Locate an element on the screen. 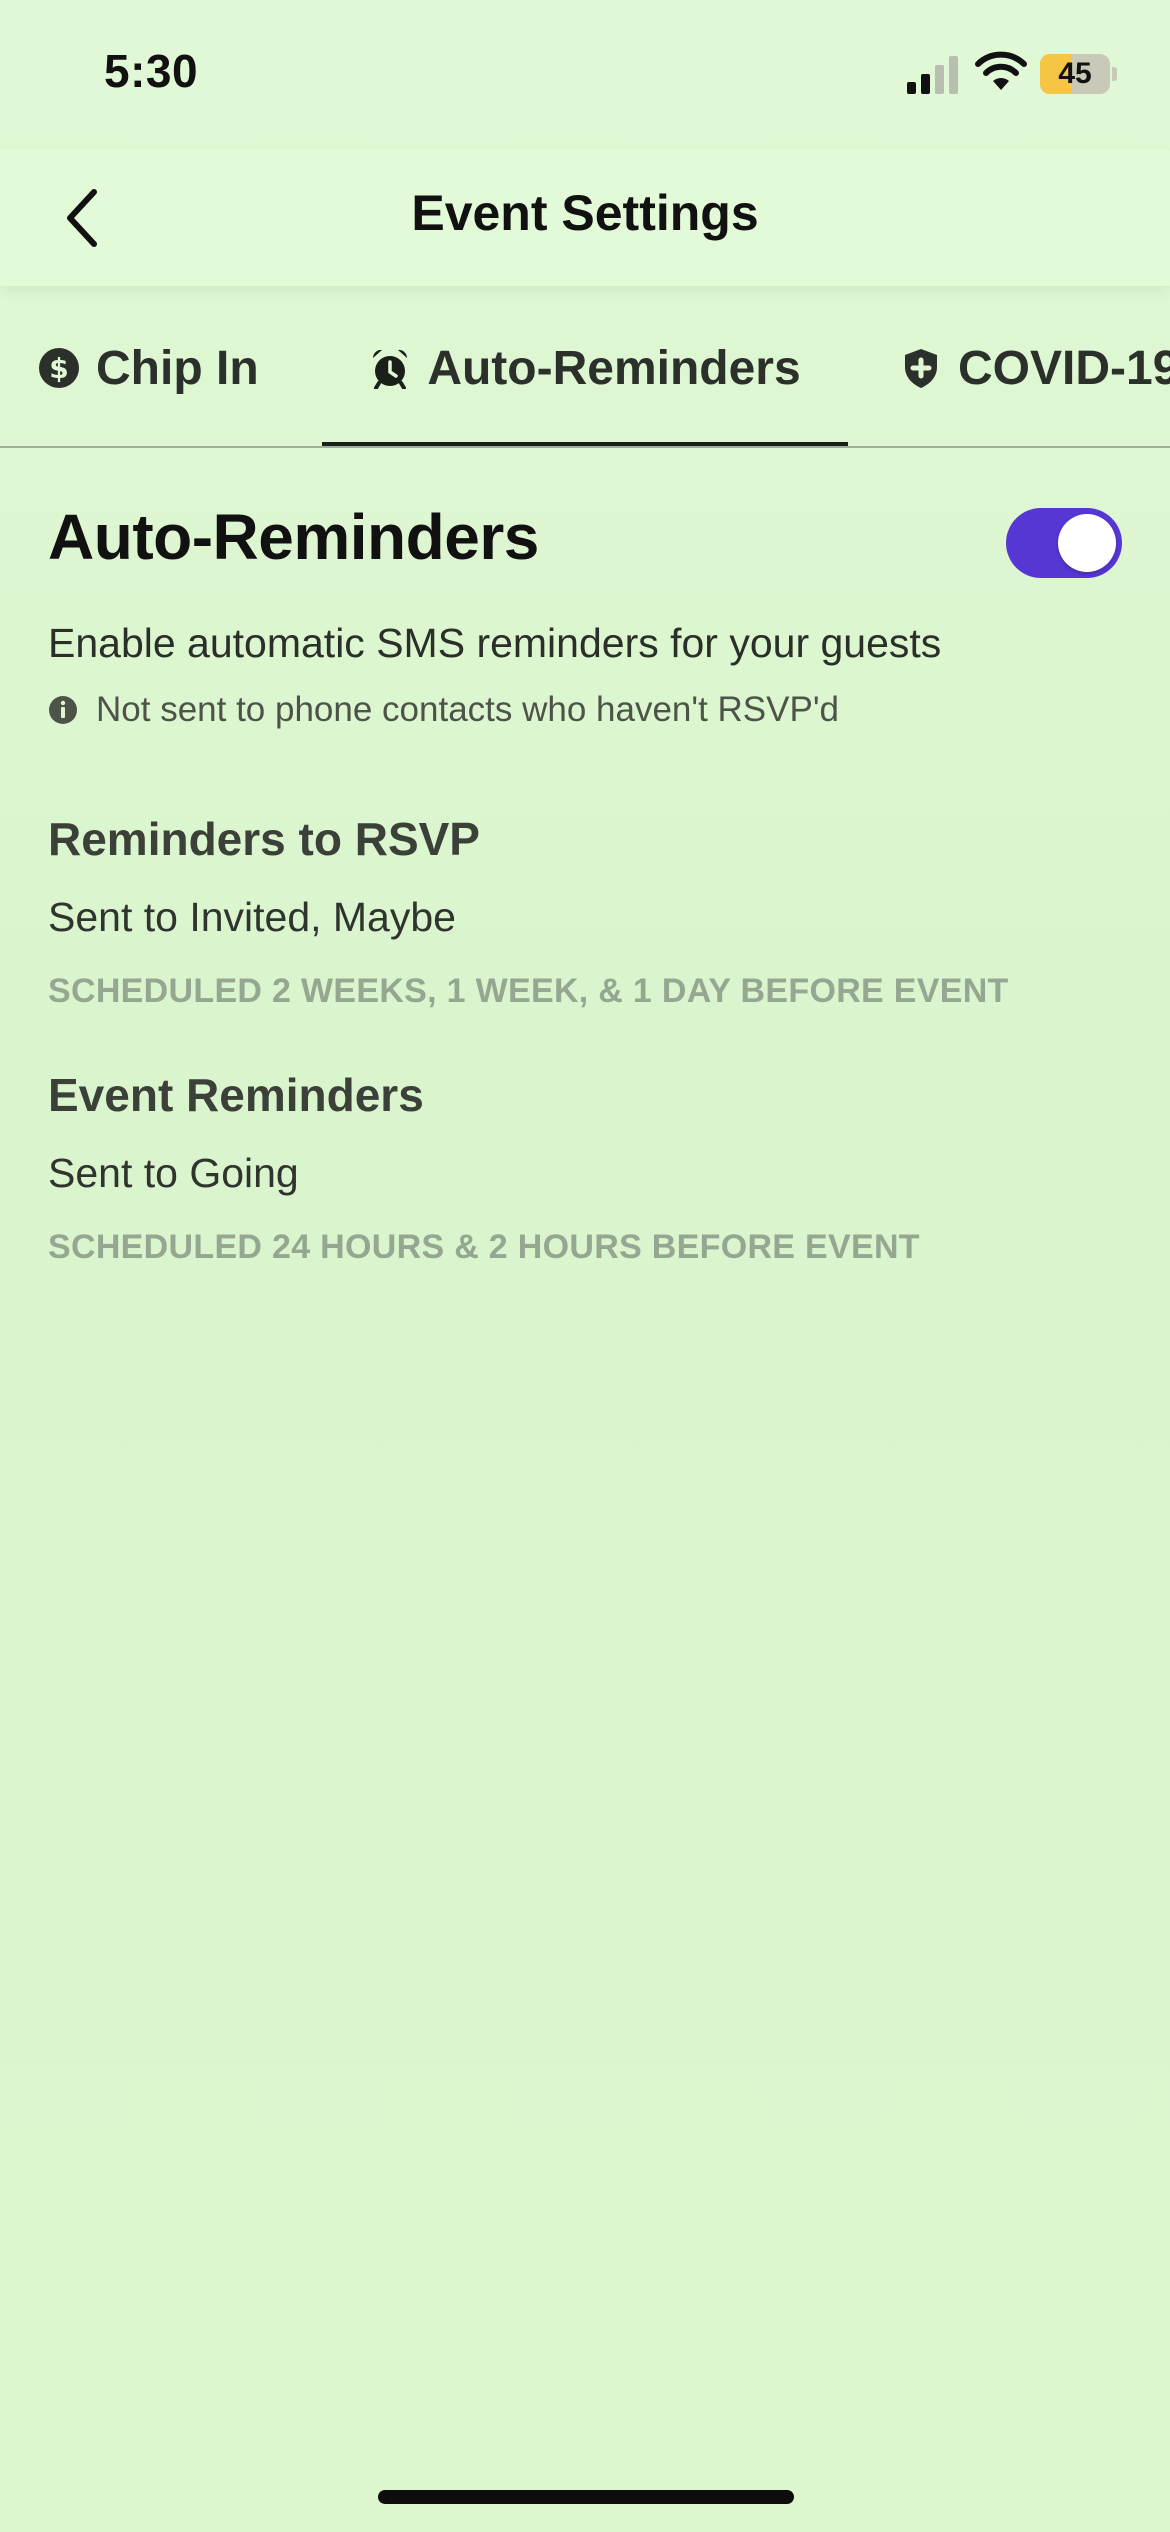 Image resolution: width=1170 pixels, height=2532 pixels. tab-auto-reminders: Auto-Reminders is located at coordinates (585, 368).